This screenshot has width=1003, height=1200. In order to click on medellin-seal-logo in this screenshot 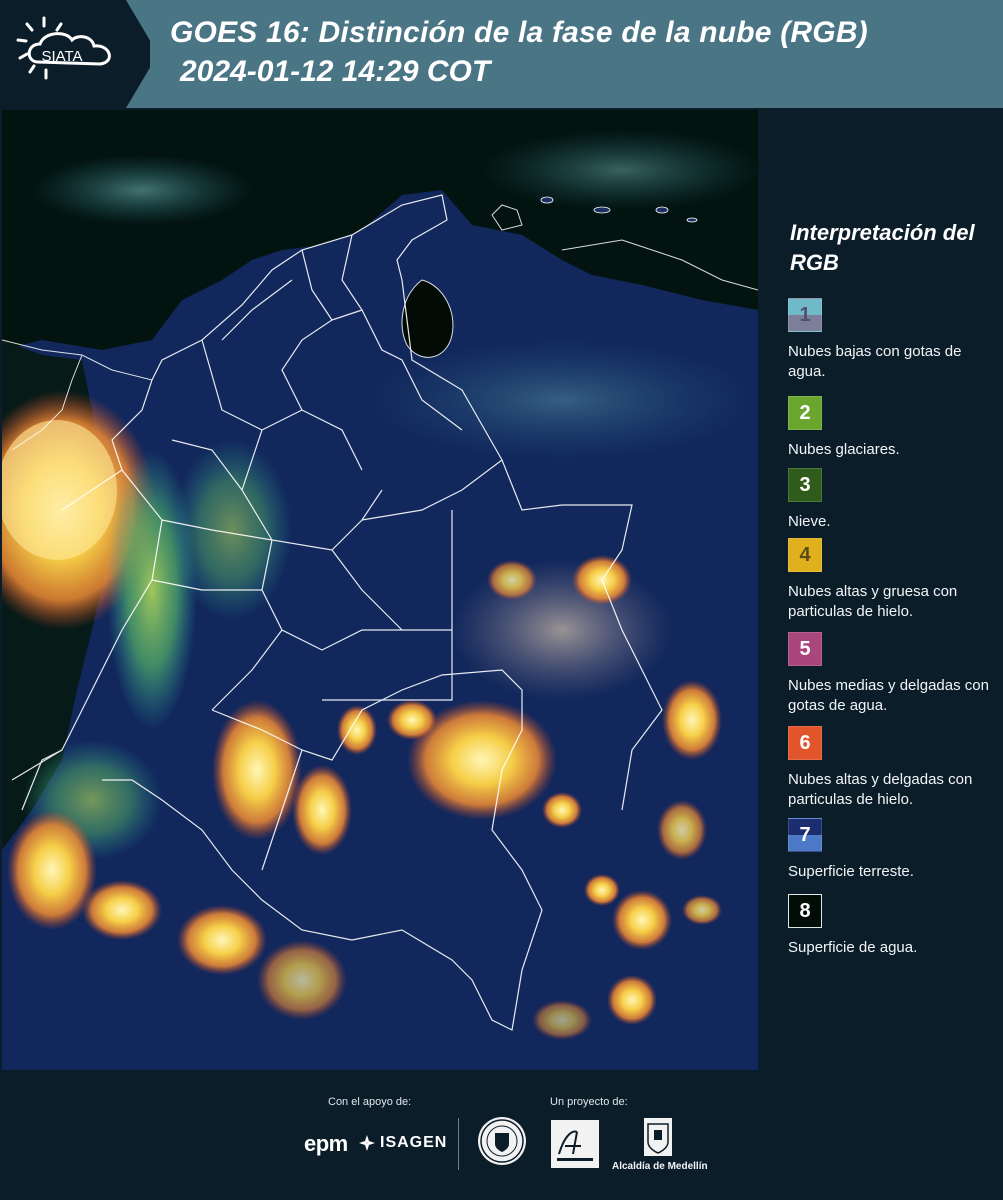, I will do `click(502, 1141)`.